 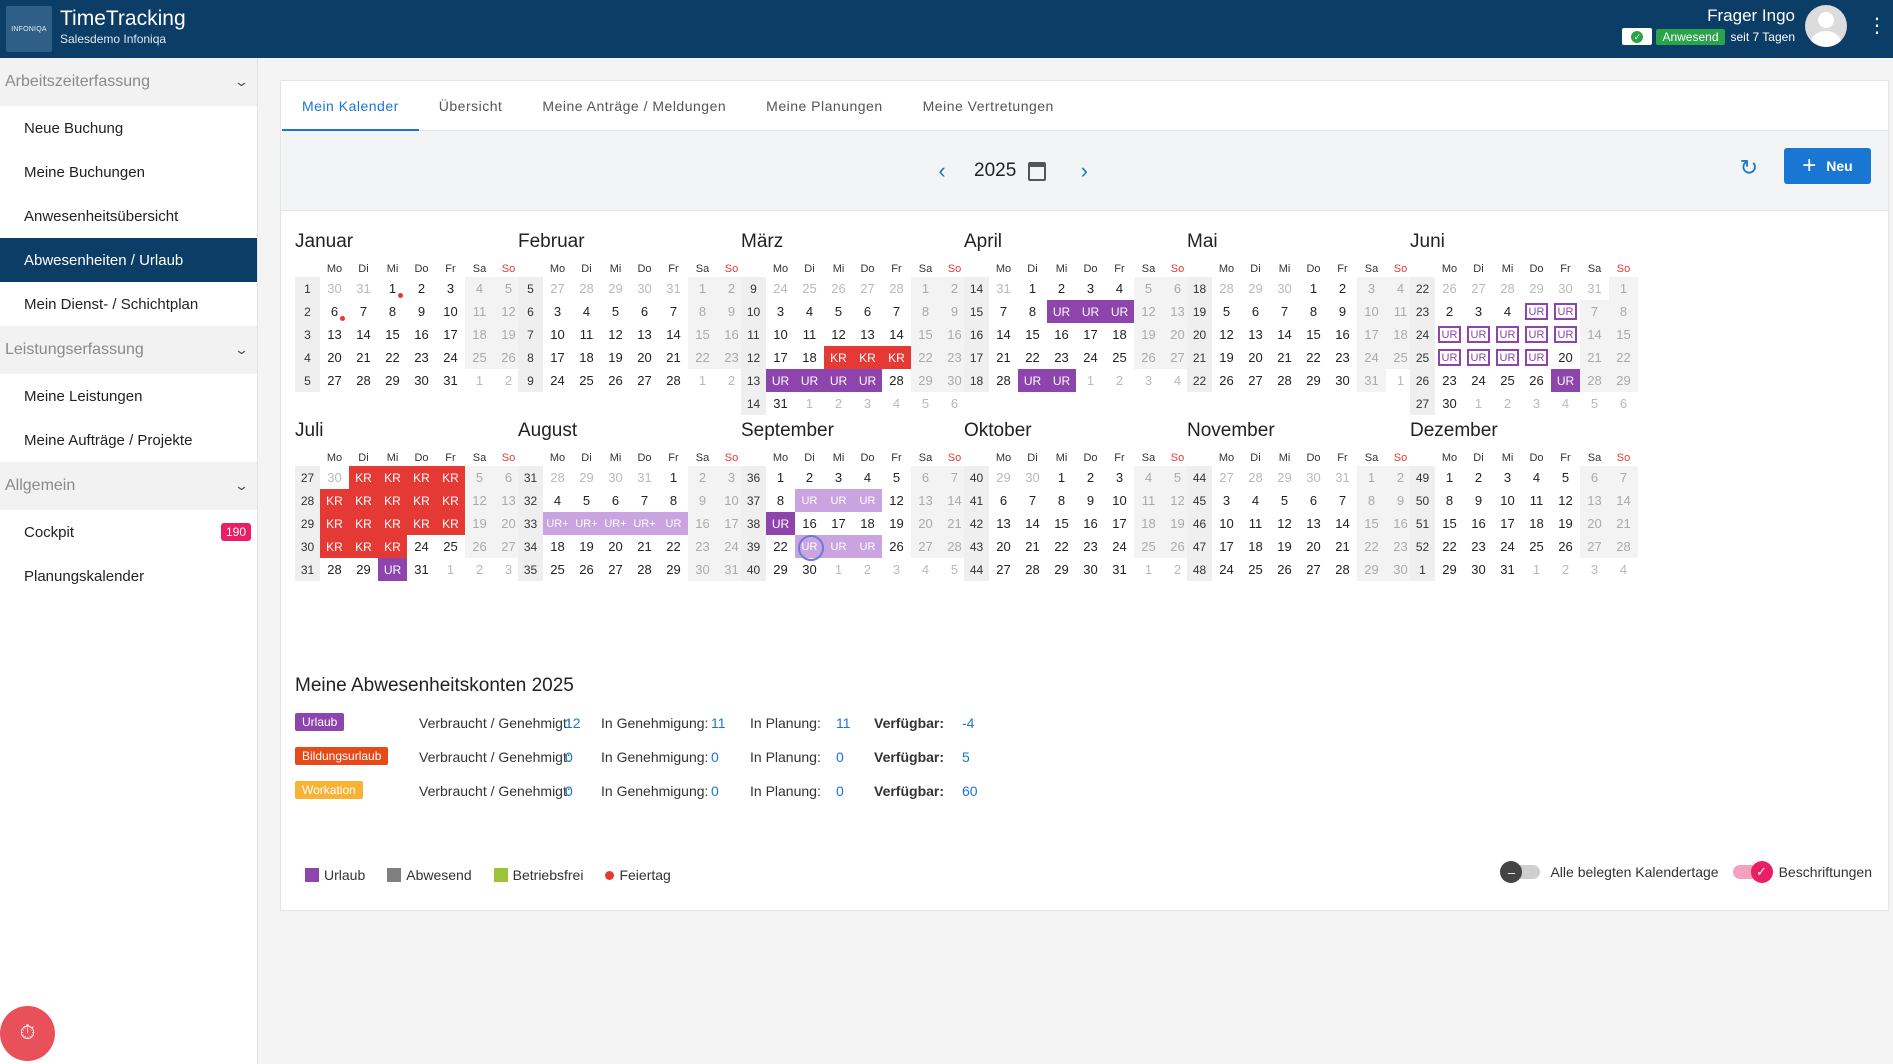 I want to click on other-month-day: 26, so click(x=838, y=288).